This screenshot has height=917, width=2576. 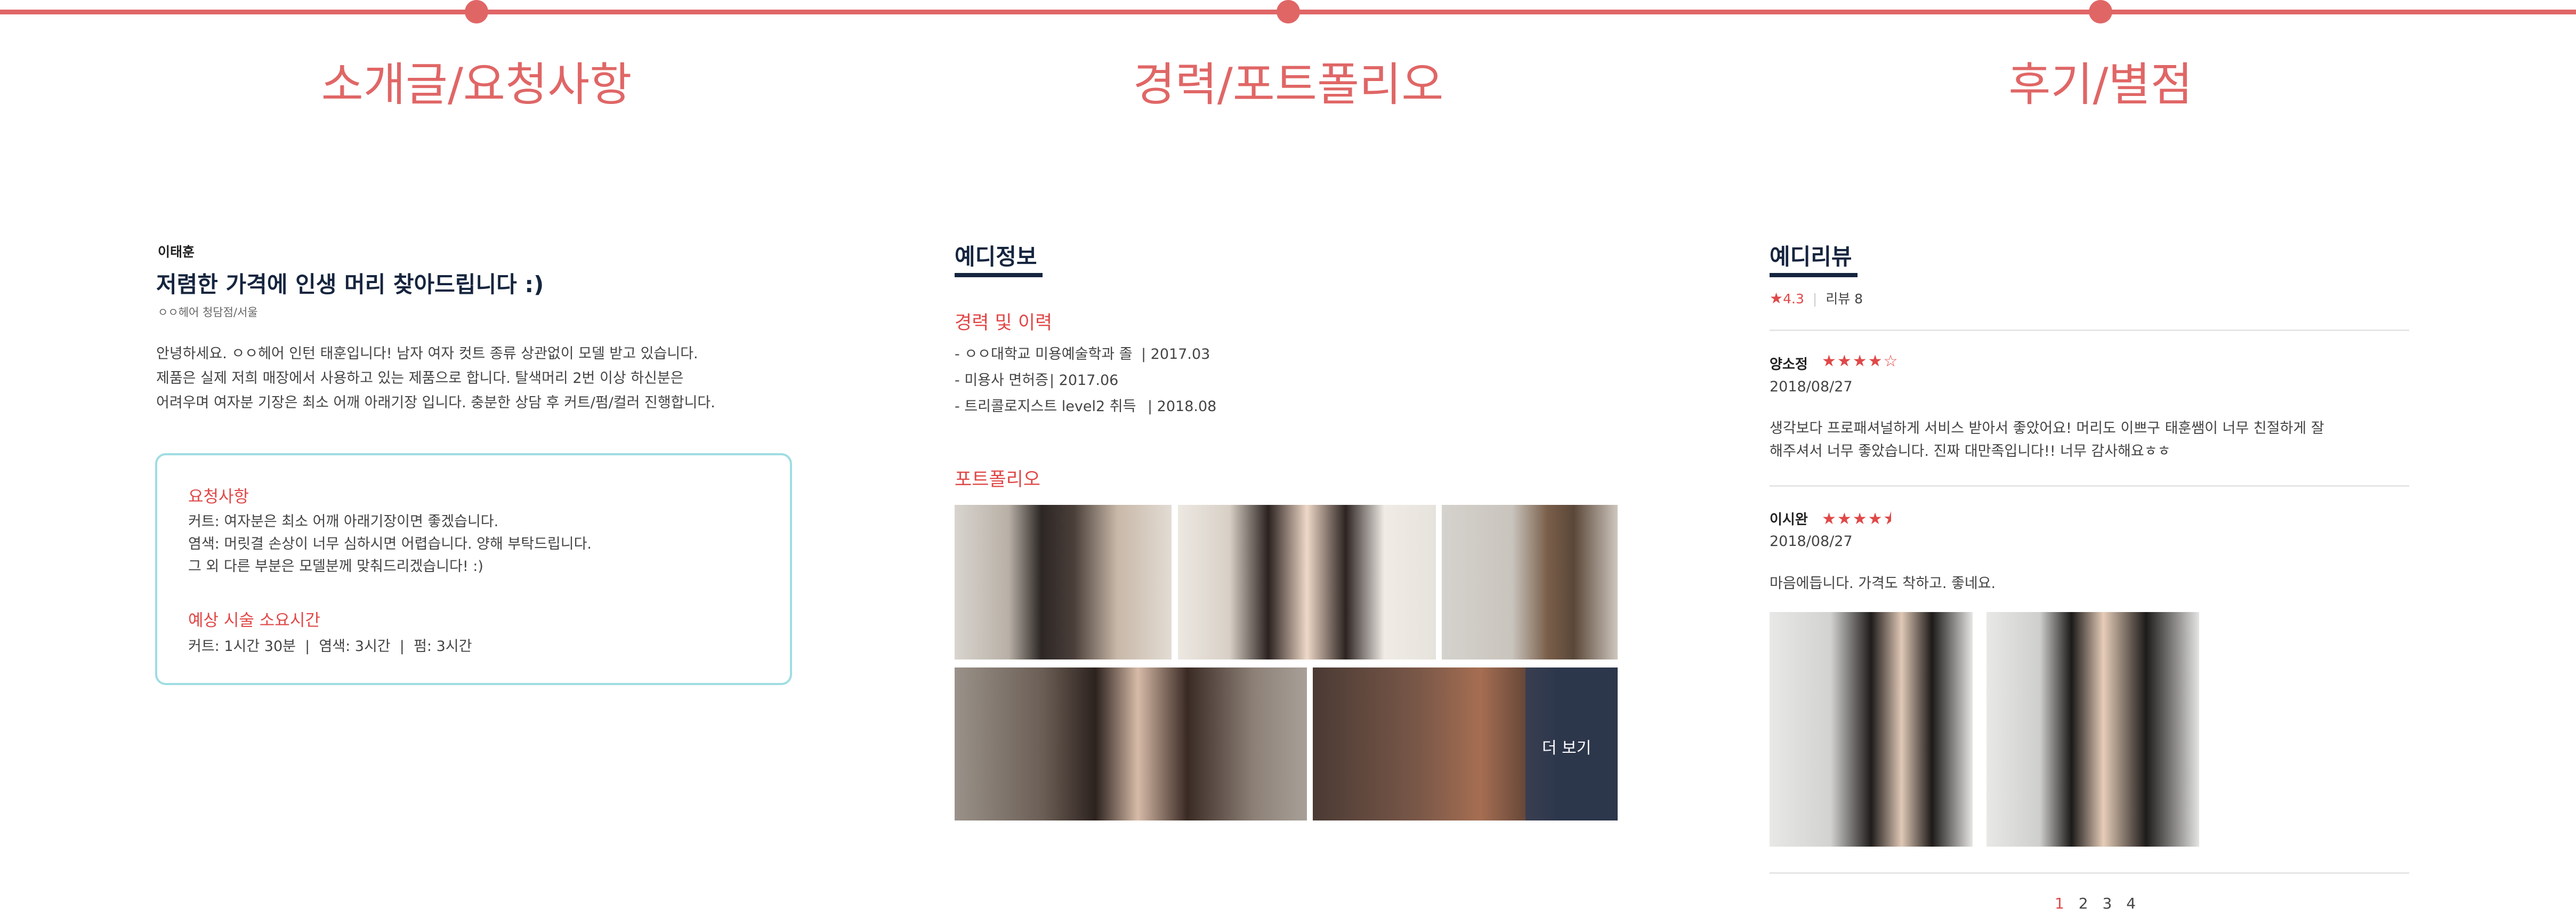 I want to click on profile-headline: 저렴한 가격에 인생 머리 찾아드립니다 :), so click(x=350, y=284).